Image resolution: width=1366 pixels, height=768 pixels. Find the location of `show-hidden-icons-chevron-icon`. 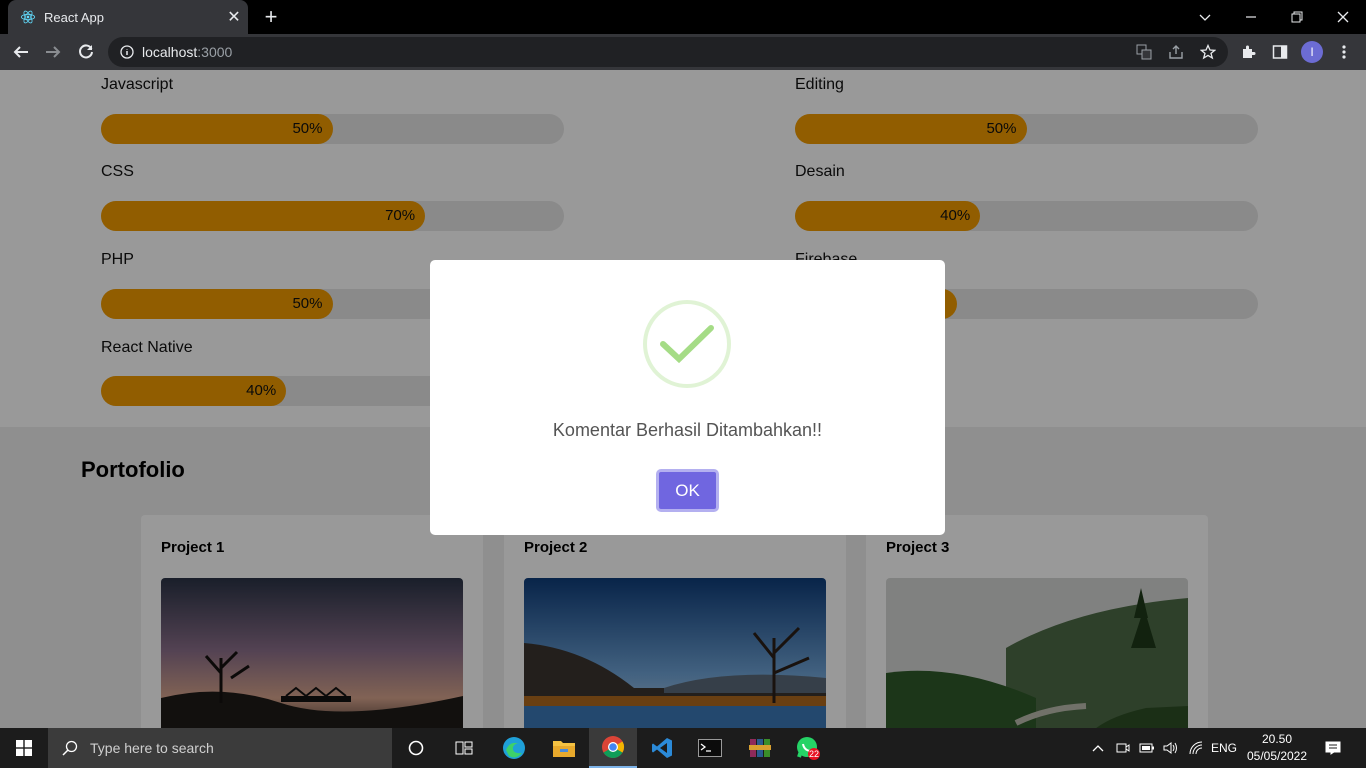

show-hidden-icons-chevron-icon is located at coordinates (1098, 748).